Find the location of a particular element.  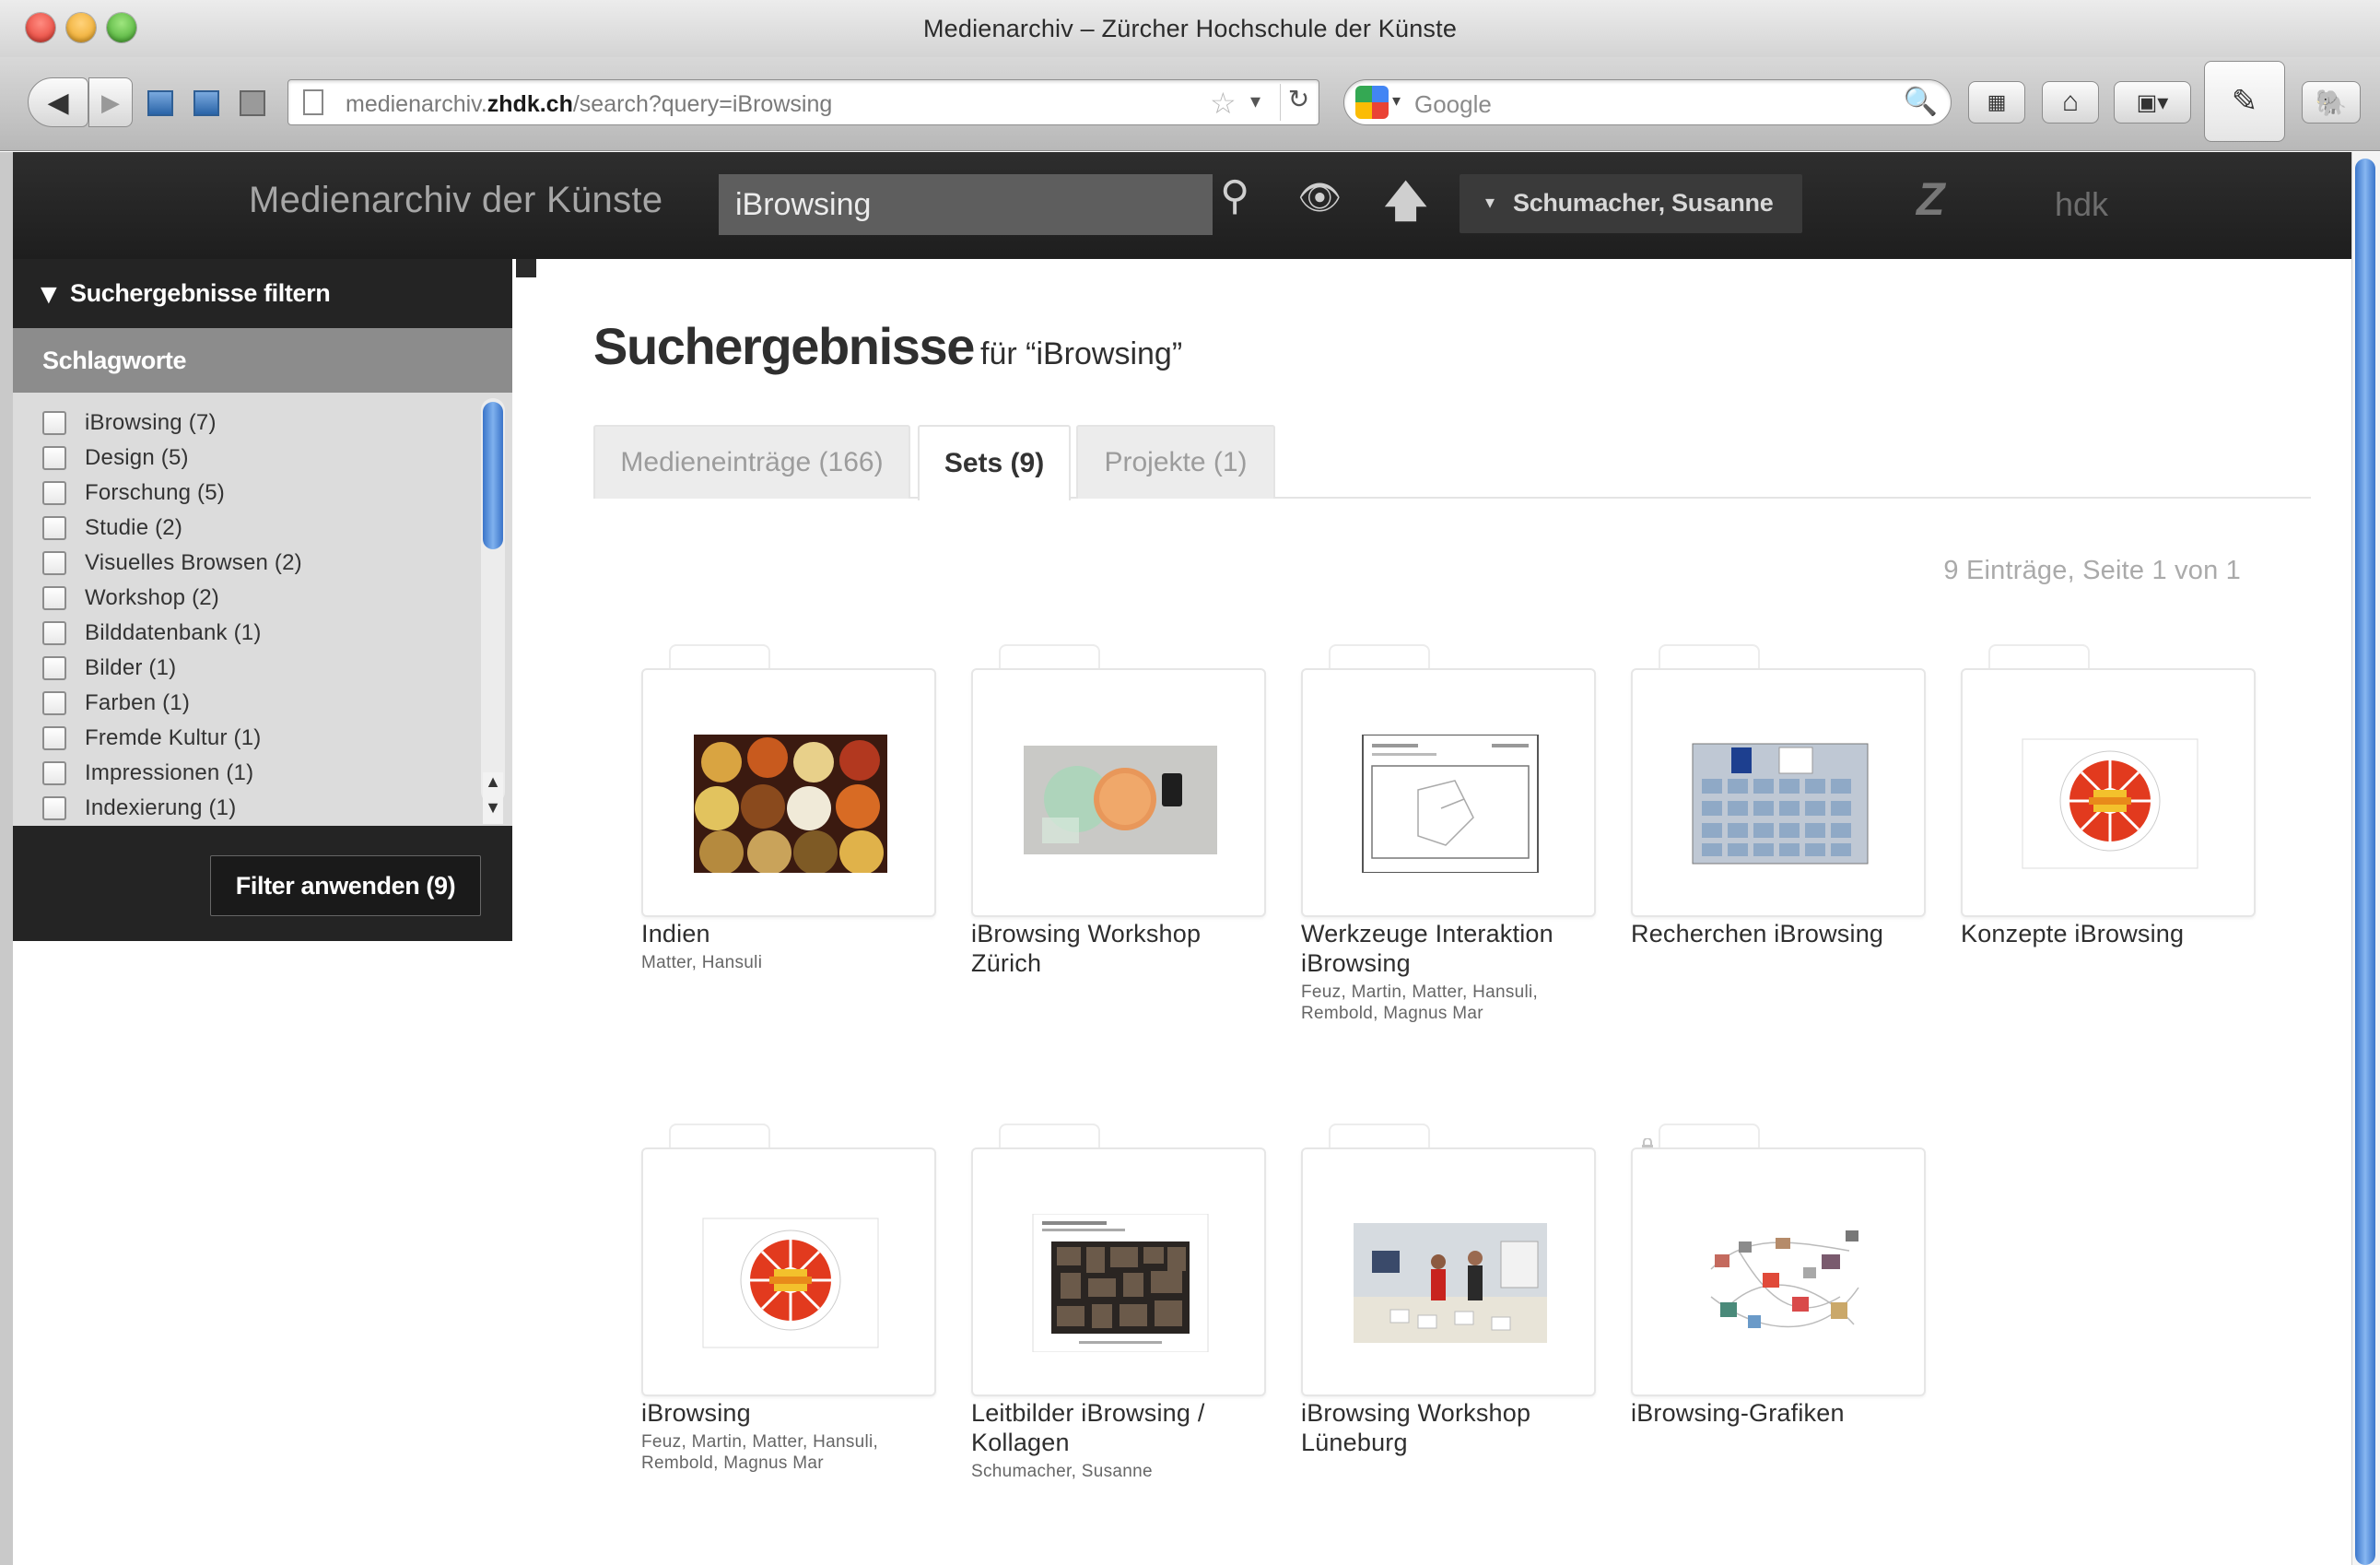

apply-filter-button: Filter anwenden (9) is located at coordinates (345, 885).